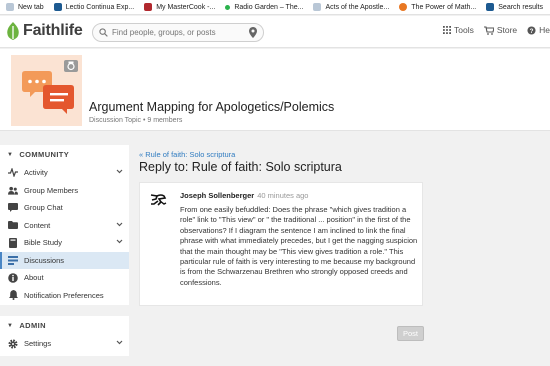 The width and height of the screenshot is (550, 366). What do you see at coordinates (514, 7) in the screenshot?
I see `bookmark-search-results: Search results` at bounding box center [514, 7].